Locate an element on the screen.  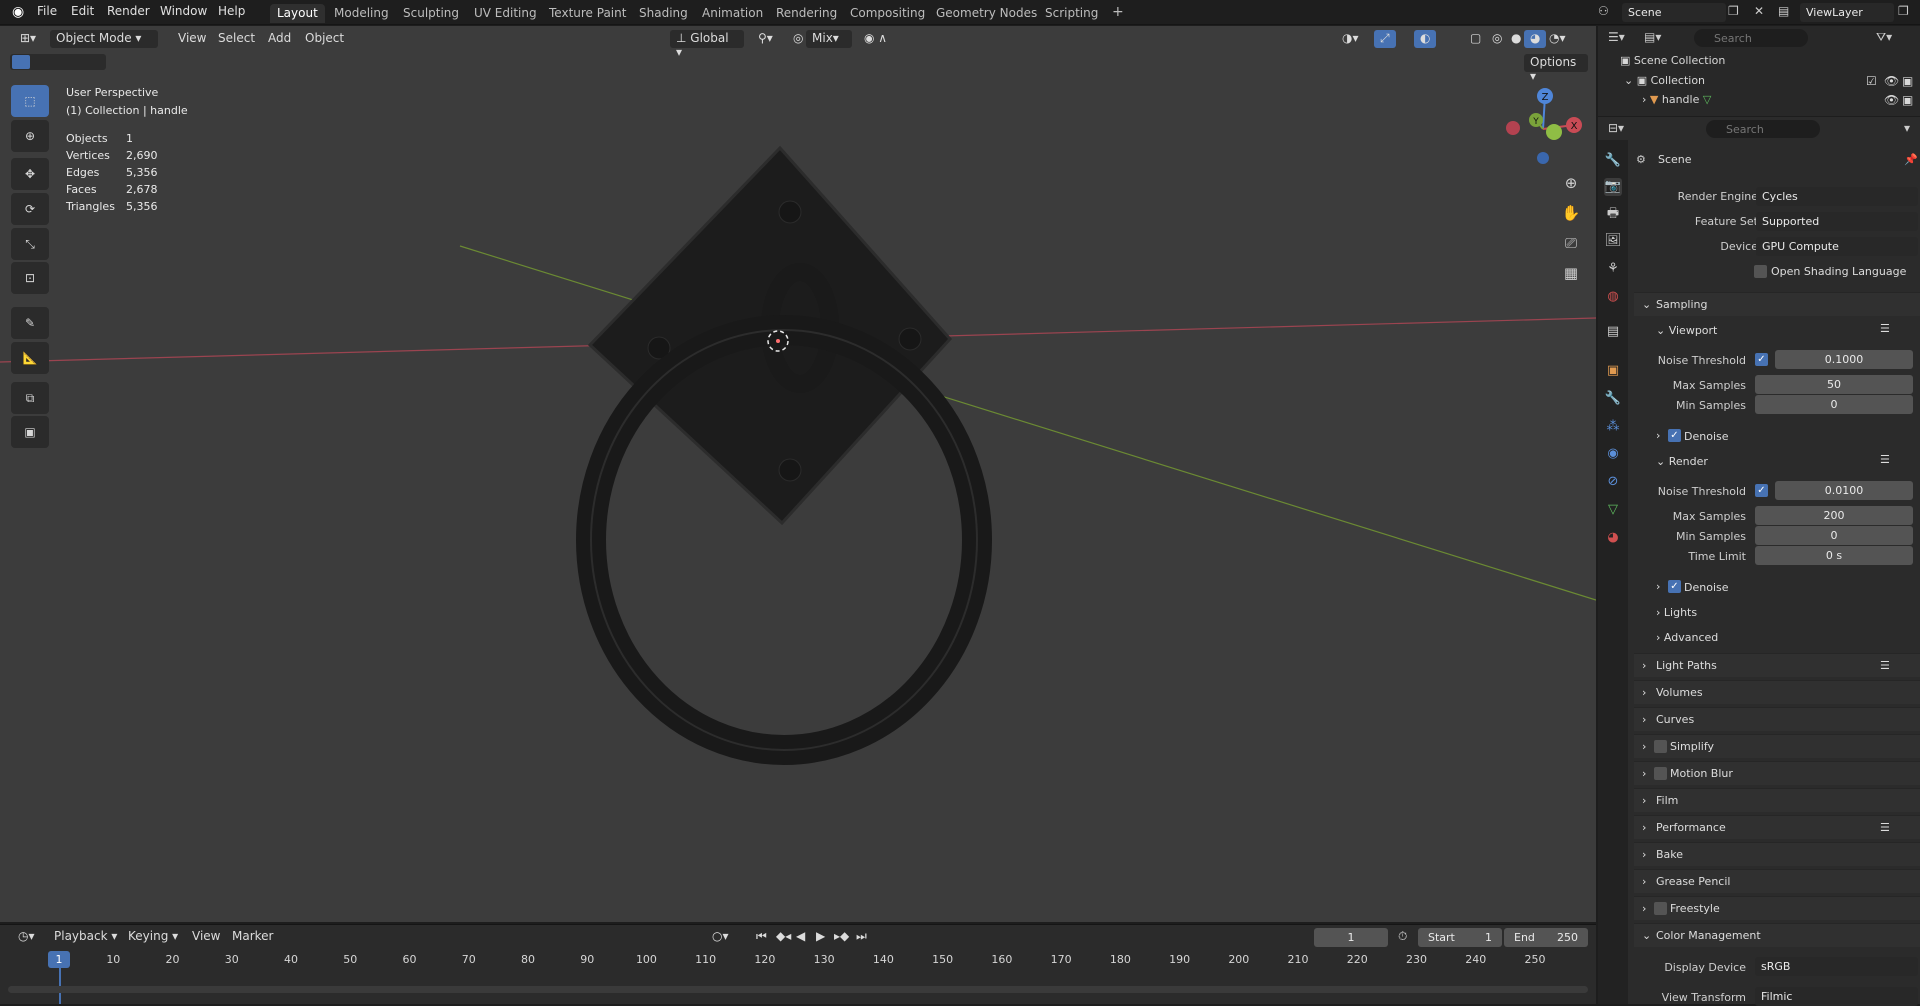
timeline-editor-icon: ◷▾ is located at coordinates (26, 937).